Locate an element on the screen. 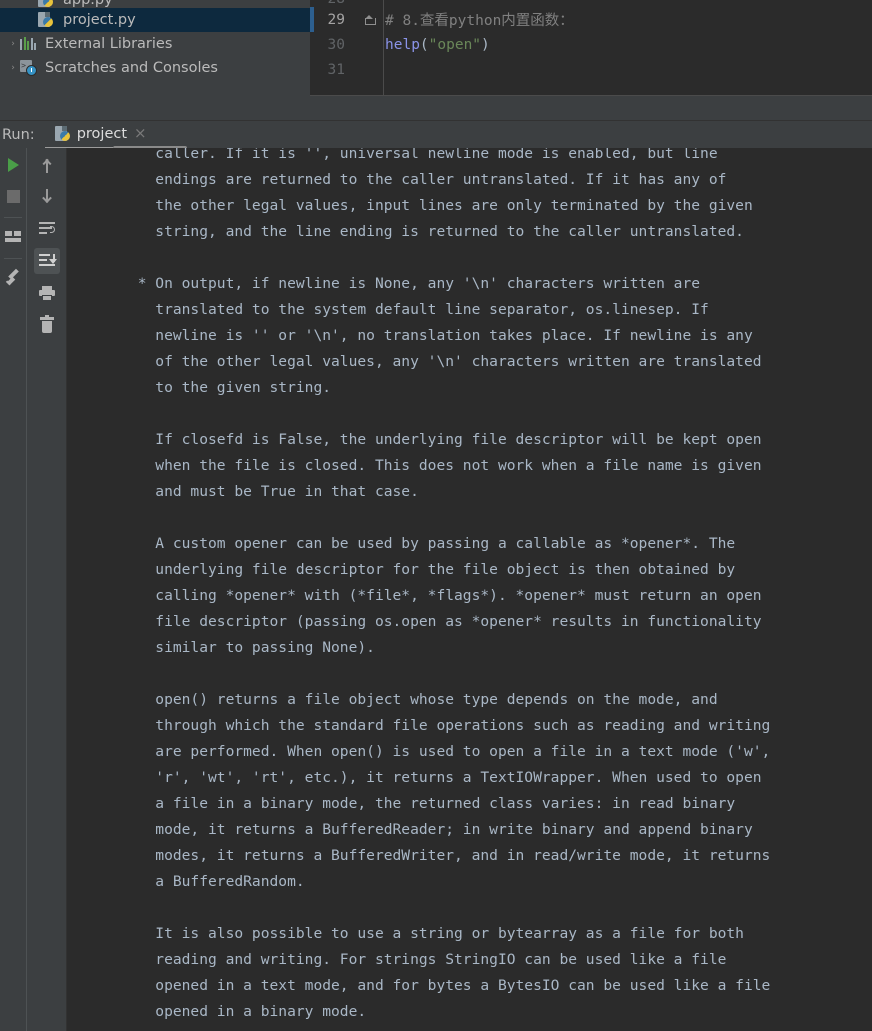 This screenshot has width=872, height=1031. layout-icon is located at coordinates (13, 237).